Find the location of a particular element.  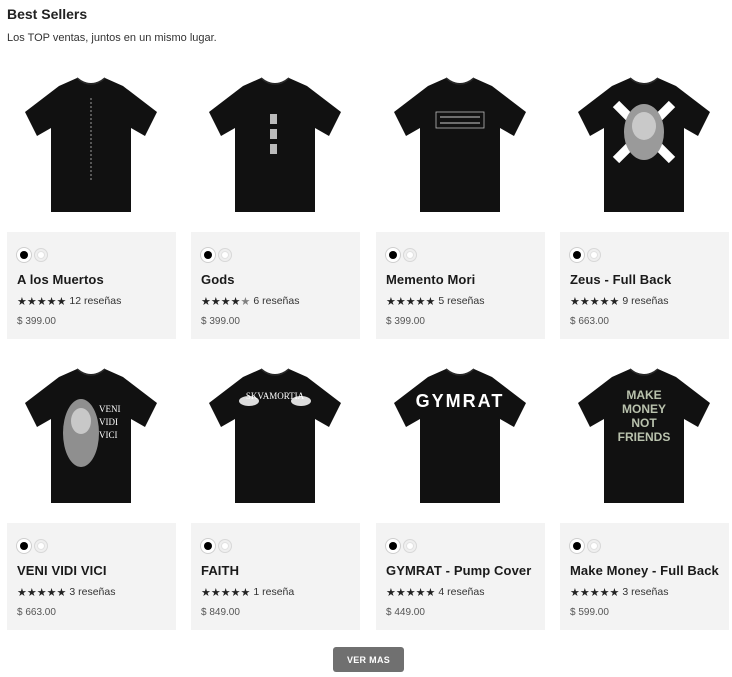

product-name: GYMRAT - Pump Cover is located at coordinates (462, 570).